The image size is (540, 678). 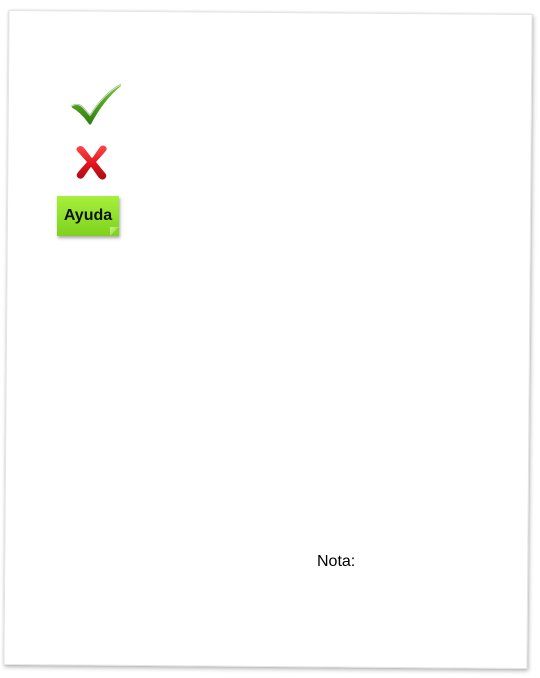 I want to click on help-button-label: Ayuda, so click(x=88, y=215).